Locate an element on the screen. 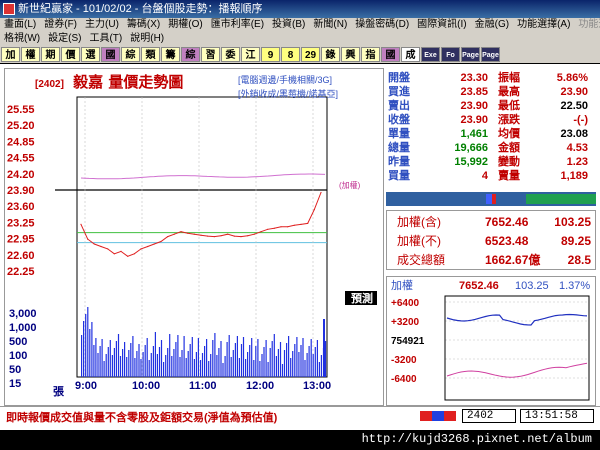 The height and width of the screenshot is (450, 600). time-tick-label: 9:00 is located at coordinates (86, 386).